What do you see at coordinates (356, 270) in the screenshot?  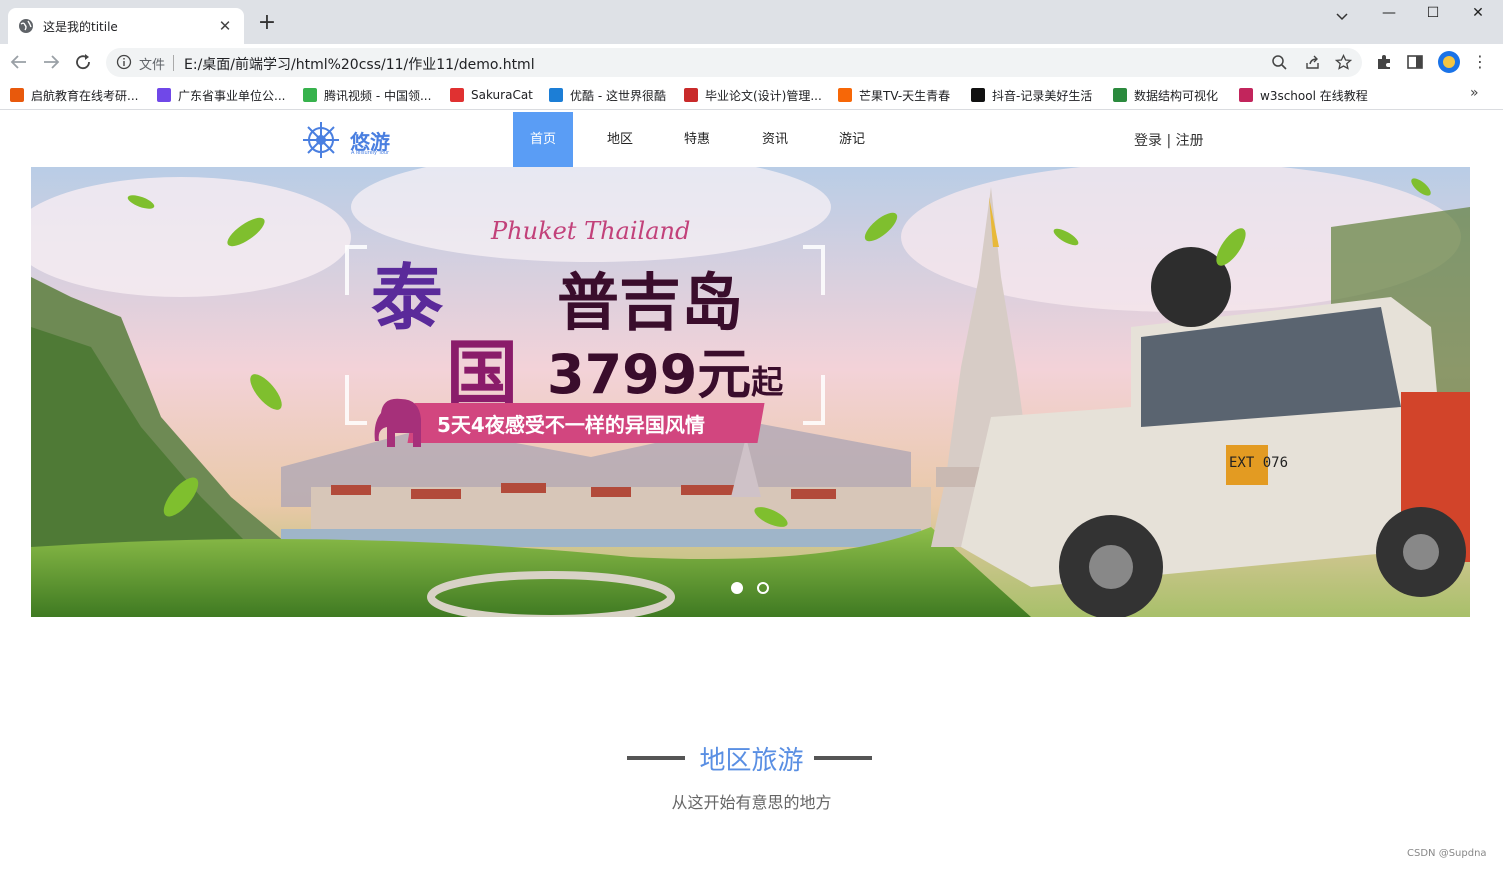 I see `frame-corner-top-left` at bounding box center [356, 270].